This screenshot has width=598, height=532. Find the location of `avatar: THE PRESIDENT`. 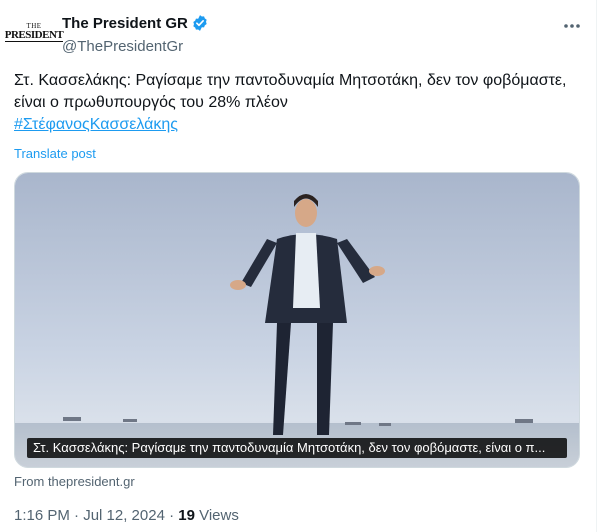

avatar: THE PRESIDENT is located at coordinates (34, 32).